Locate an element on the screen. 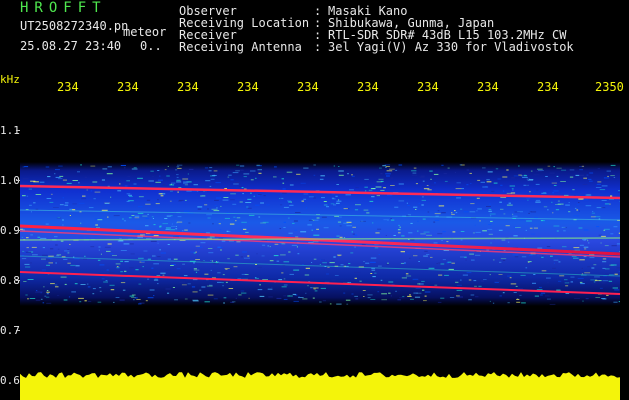 The width and height of the screenshot is (629, 400). datetime: 25.08.27 23:40 is located at coordinates (71, 46).